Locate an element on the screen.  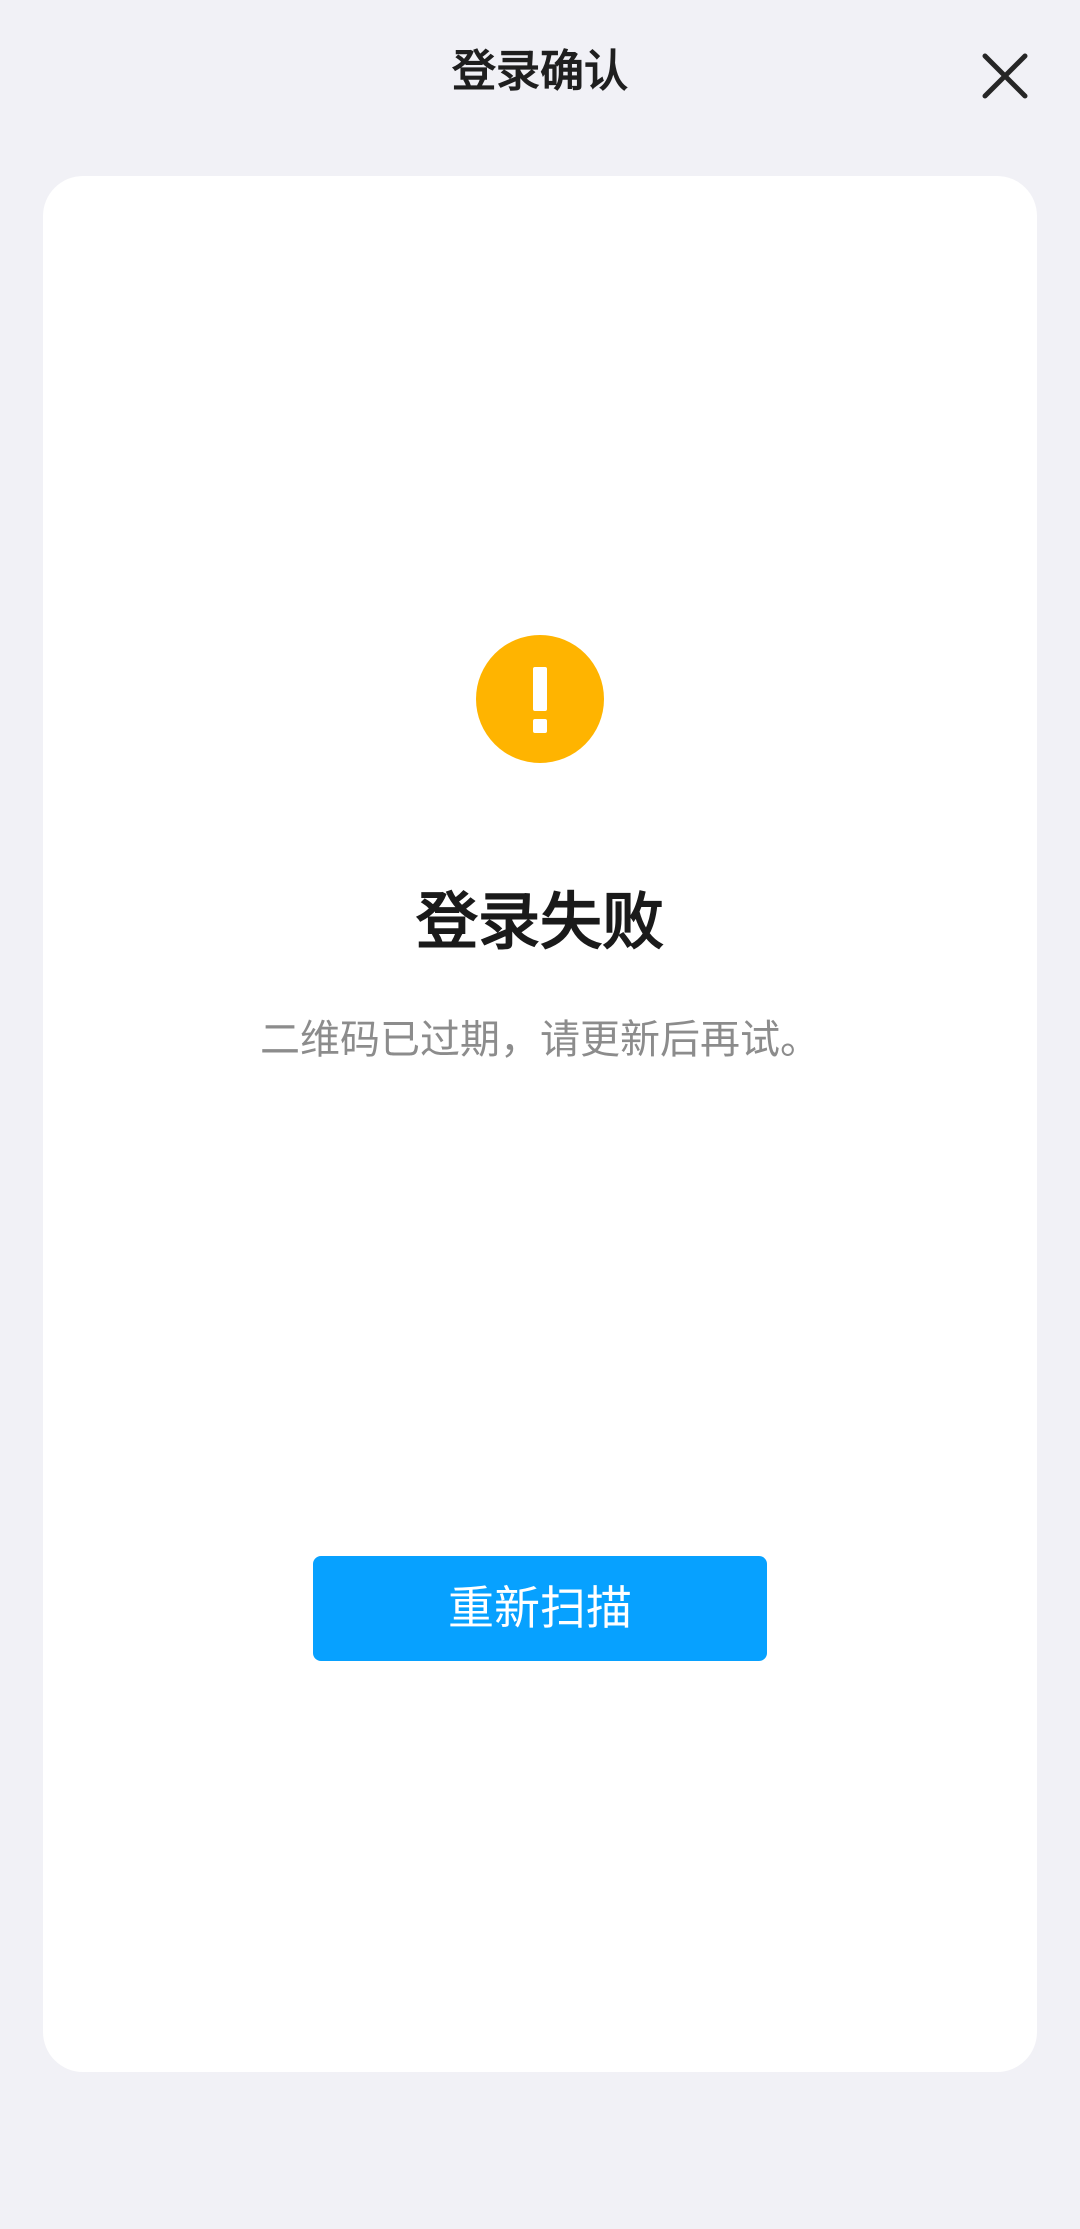
close-button is located at coordinates (1005, 76).